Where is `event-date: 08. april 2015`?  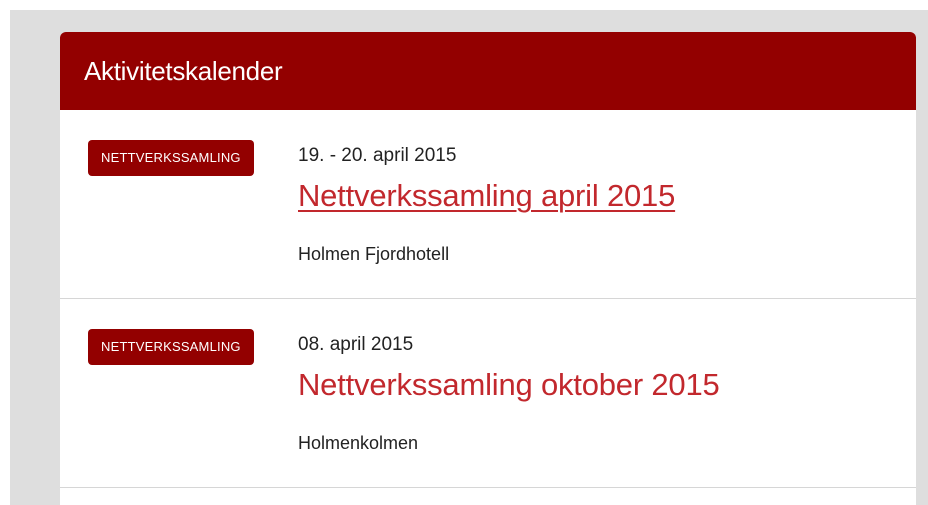 event-date: 08. april 2015 is located at coordinates (356, 344).